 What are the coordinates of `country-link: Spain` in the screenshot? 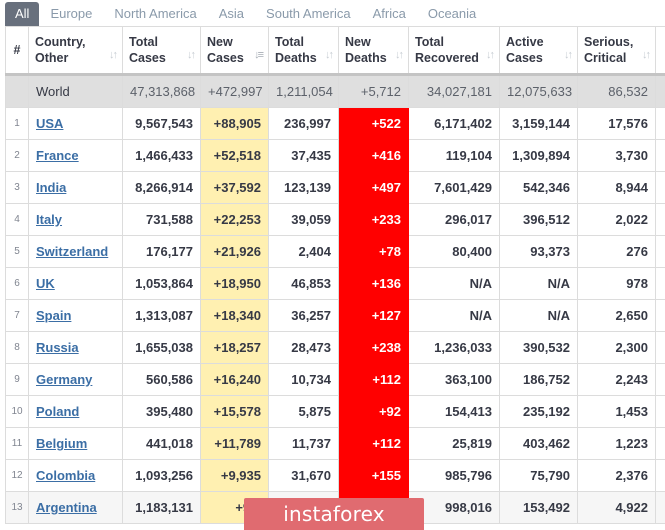 It's located at (53, 315).